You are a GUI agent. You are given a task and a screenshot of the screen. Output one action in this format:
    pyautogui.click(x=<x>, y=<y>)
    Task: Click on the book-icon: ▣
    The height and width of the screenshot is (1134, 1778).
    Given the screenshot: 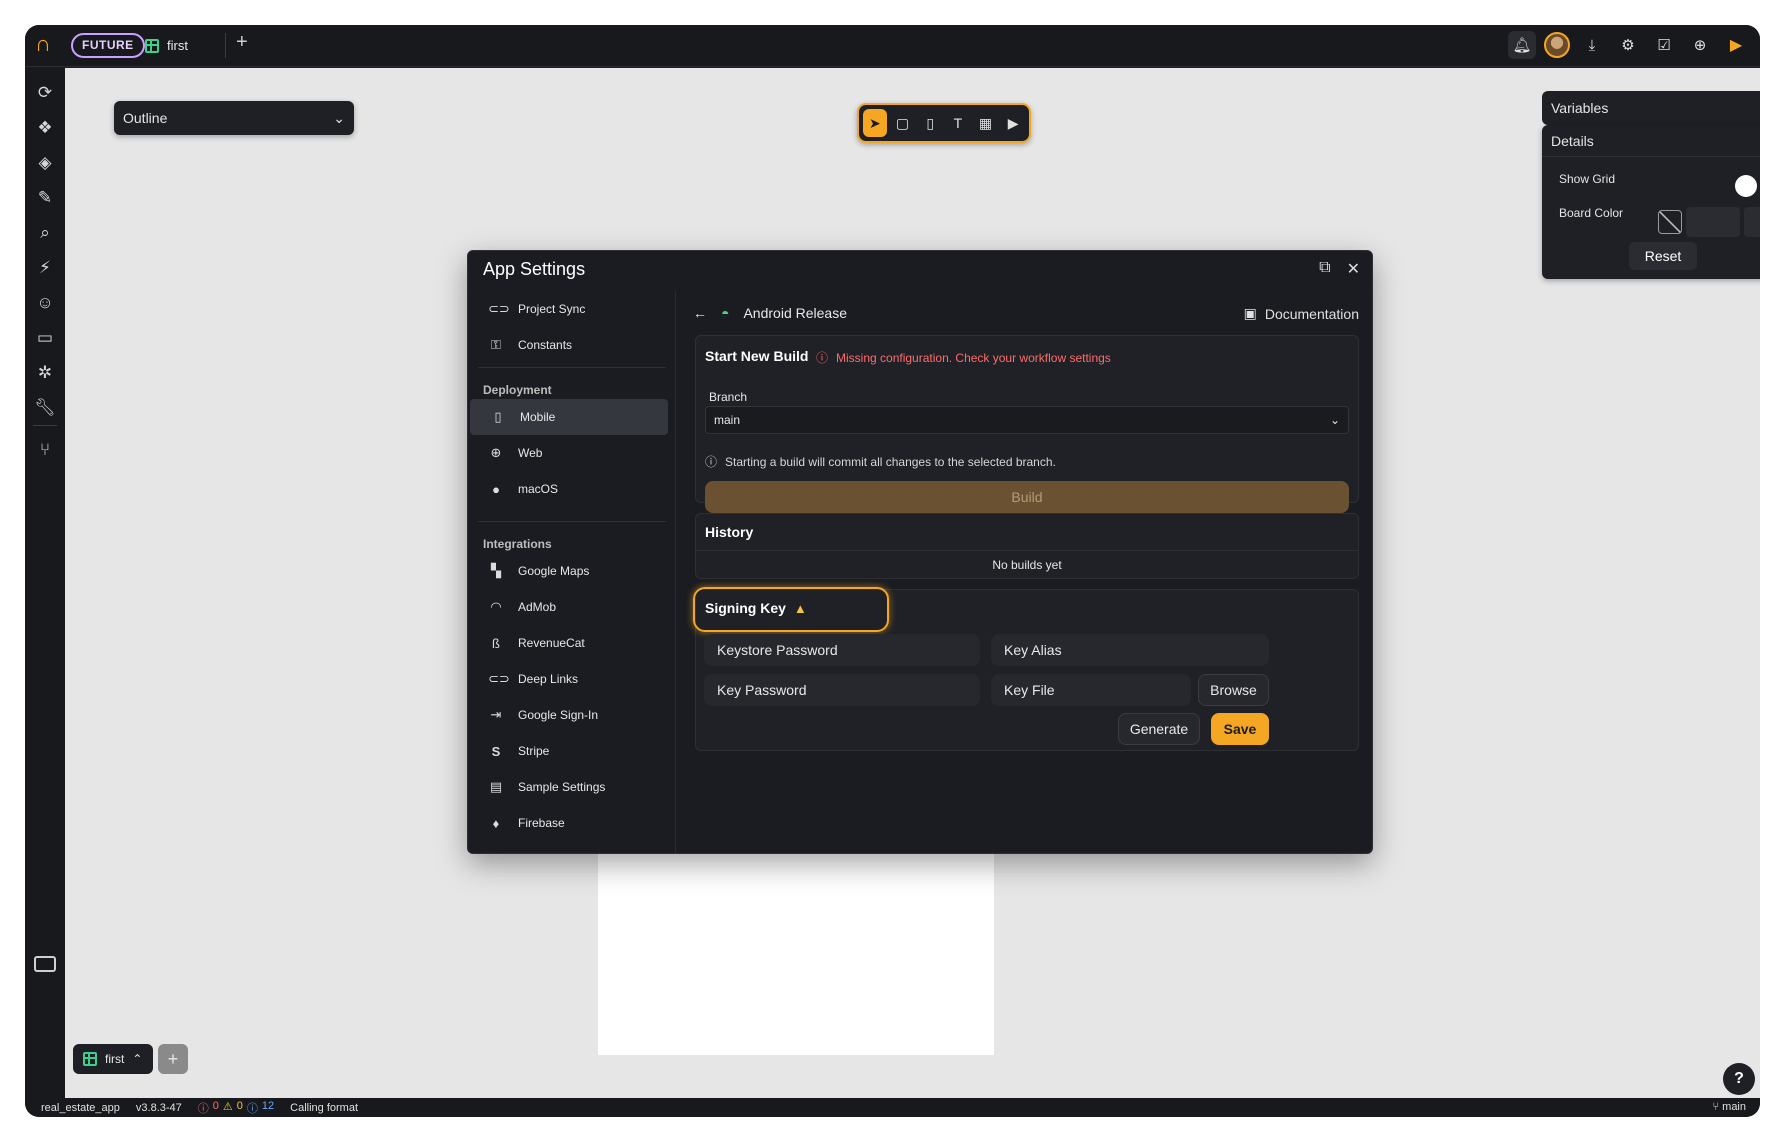 What is the action you would take?
    pyautogui.click(x=1250, y=313)
    